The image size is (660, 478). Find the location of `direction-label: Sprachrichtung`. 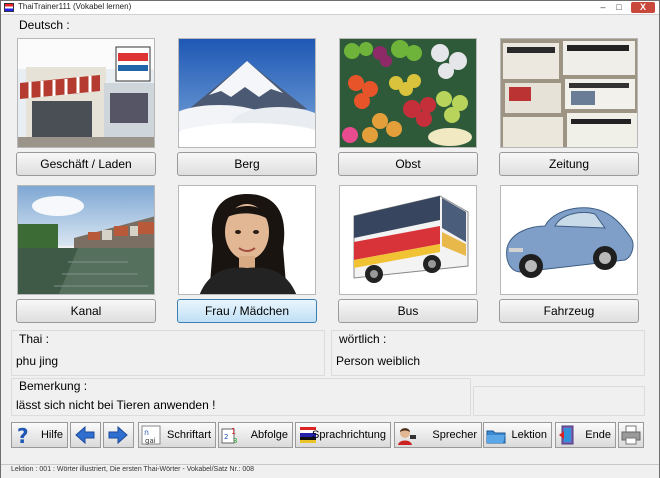

direction-label: Sprachrichtung is located at coordinates (349, 435).